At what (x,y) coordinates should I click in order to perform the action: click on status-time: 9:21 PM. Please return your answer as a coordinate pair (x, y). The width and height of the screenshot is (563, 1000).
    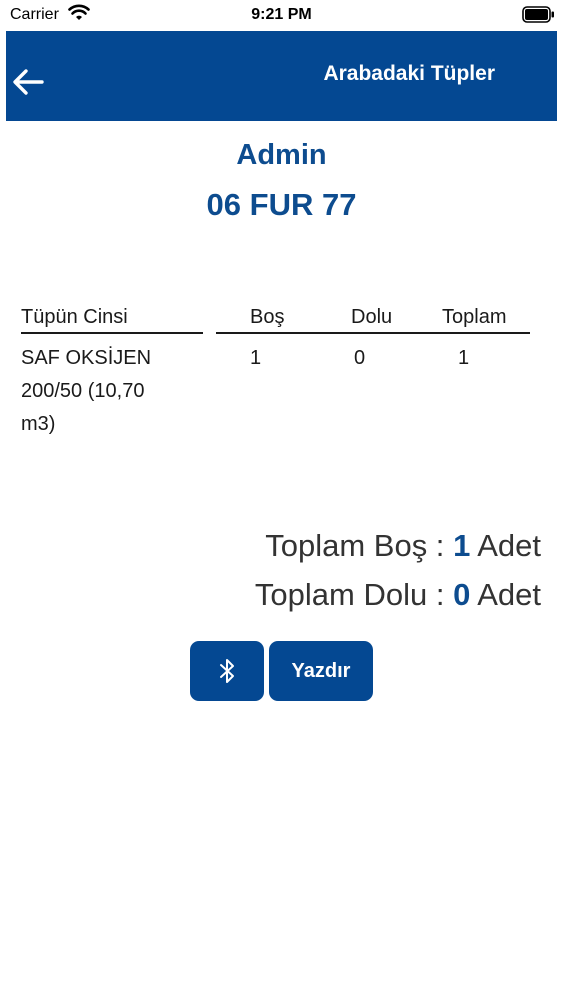
    Looking at the image, I should click on (281, 14).